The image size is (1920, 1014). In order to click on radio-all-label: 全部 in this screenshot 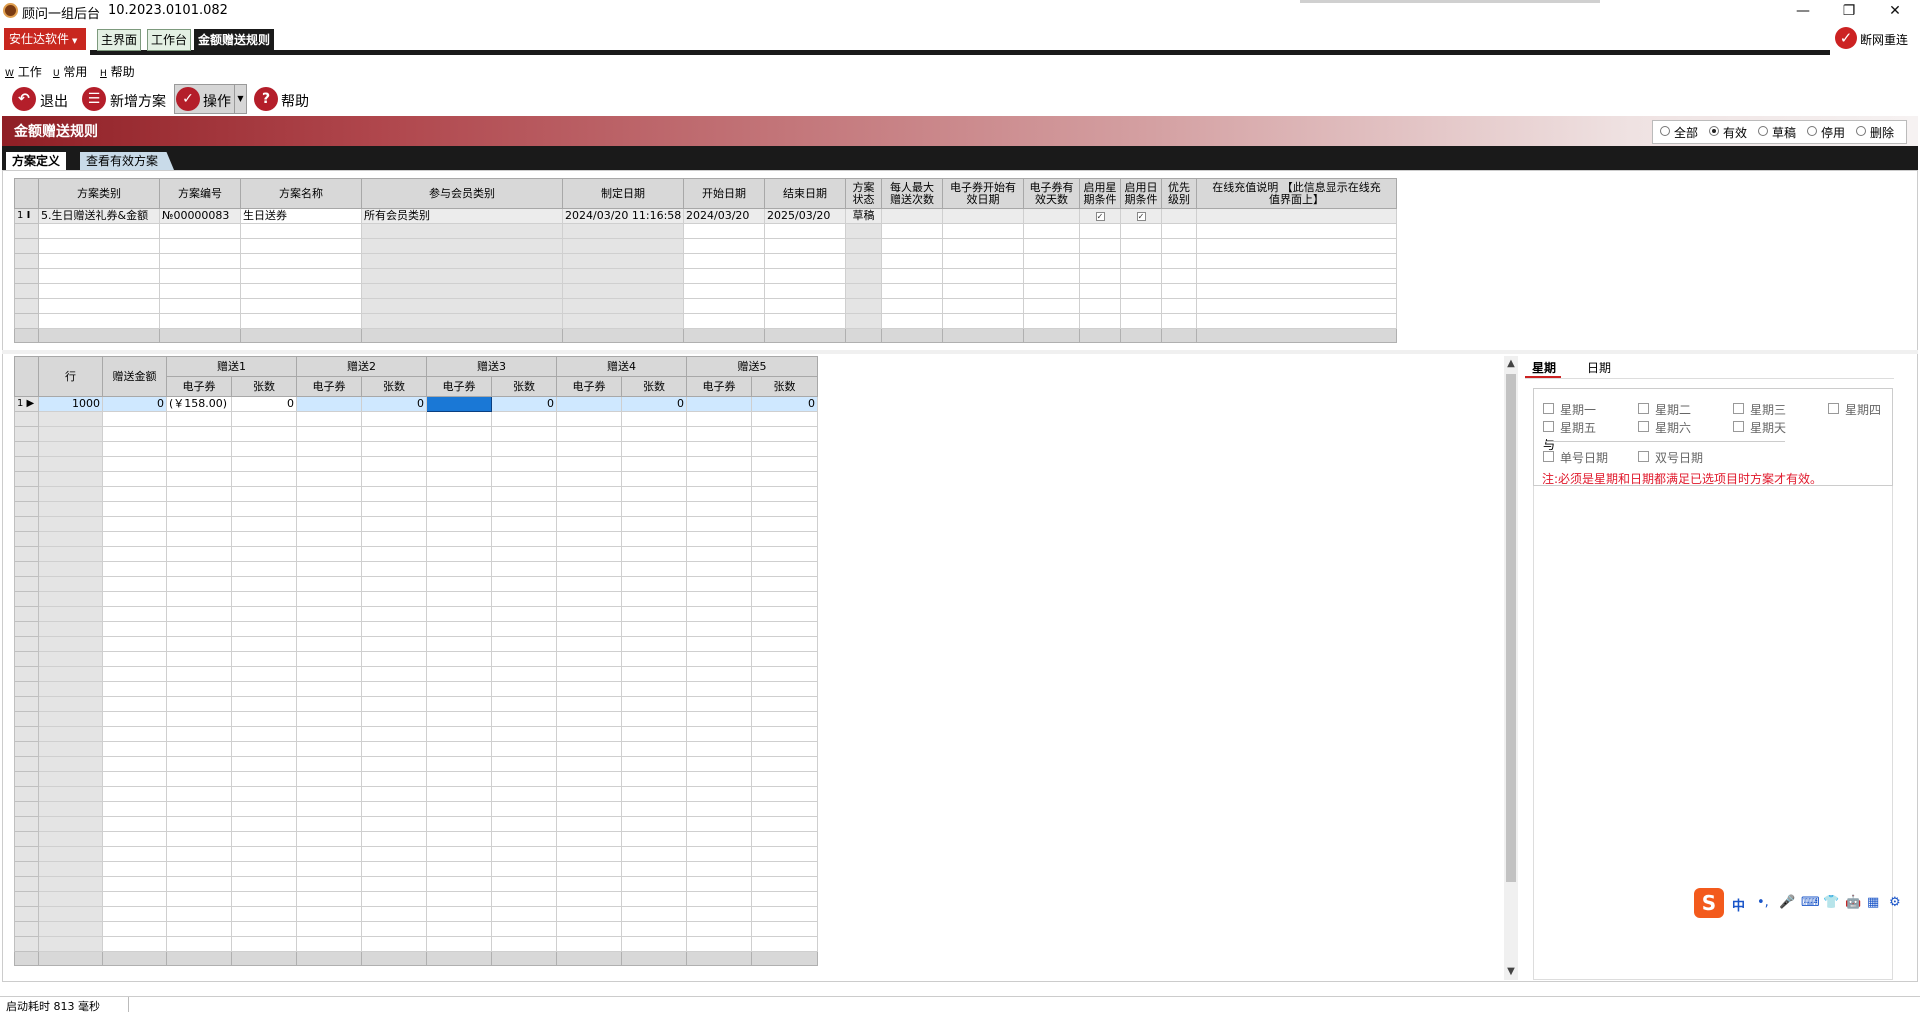, I will do `click(1686, 132)`.